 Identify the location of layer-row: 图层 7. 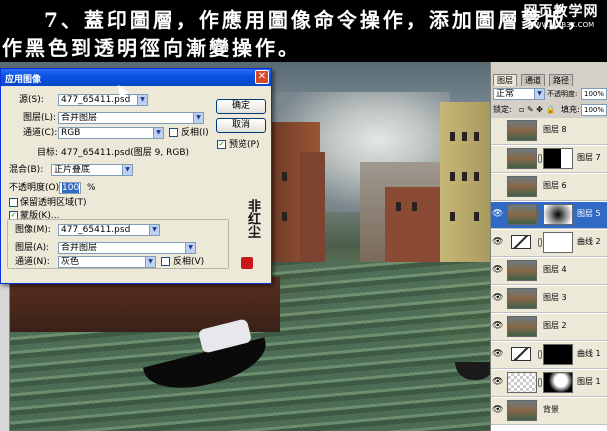
(549, 159).